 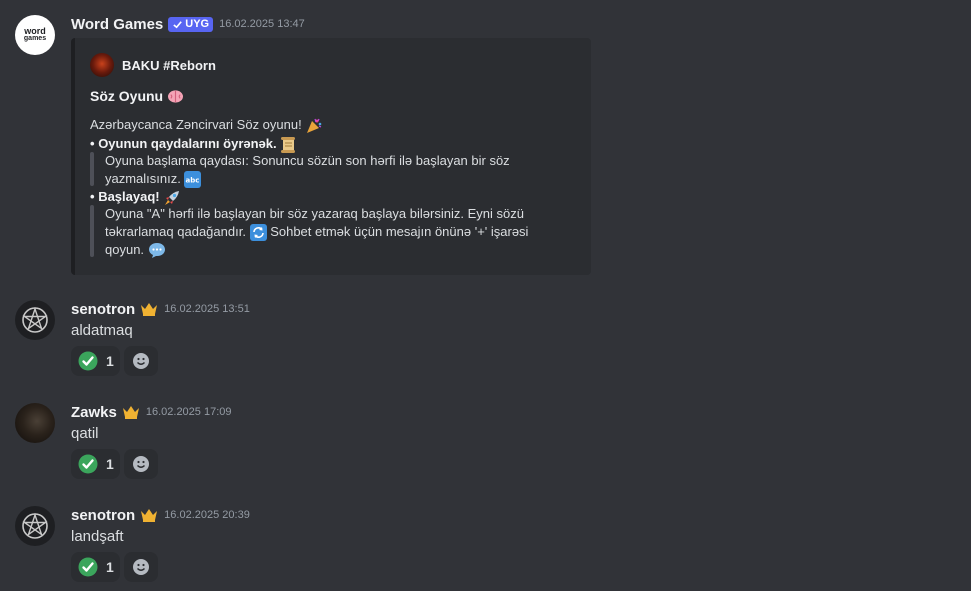 What do you see at coordinates (129, 196) in the screenshot?
I see `bullet-2-title: Başlayaq!` at bounding box center [129, 196].